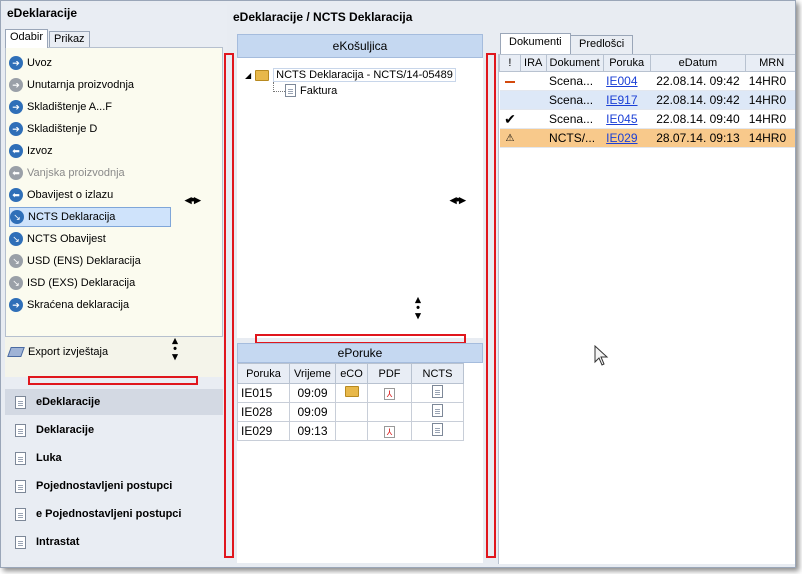 The image size is (802, 574). What do you see at coordinates (510, 100) in the screenshot?
I see `cell-status` at bounding box center [510, 100].